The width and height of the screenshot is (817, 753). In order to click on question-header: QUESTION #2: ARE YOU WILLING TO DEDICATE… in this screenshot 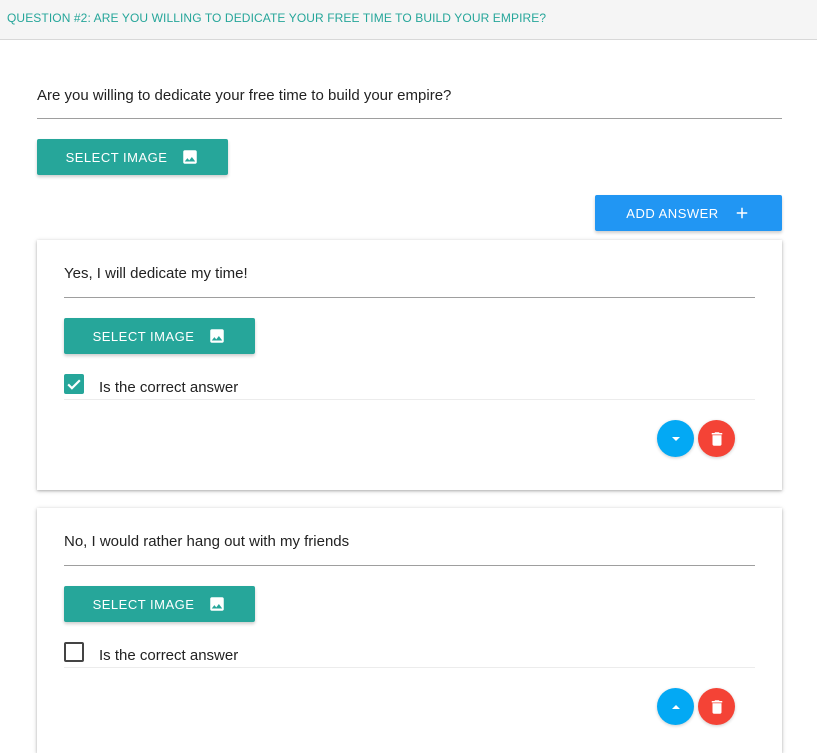, I will do `click(408, 20)`.